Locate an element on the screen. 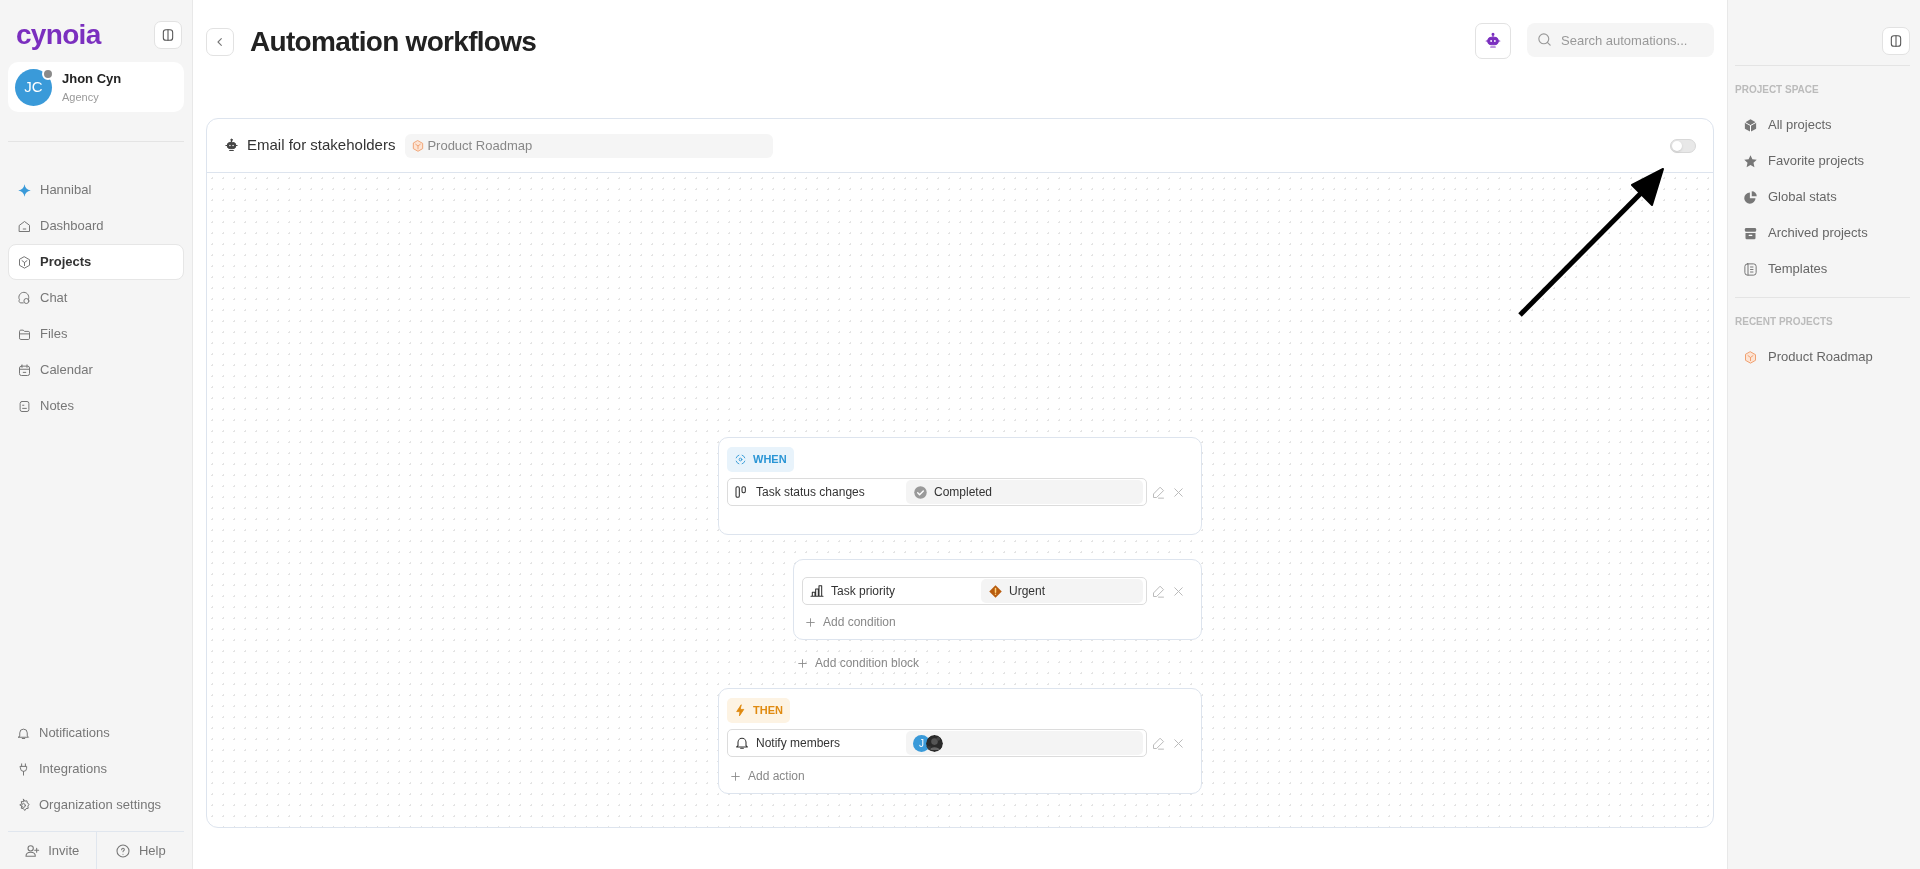  rule-label: Task priority is located at coordinates (863, 591).